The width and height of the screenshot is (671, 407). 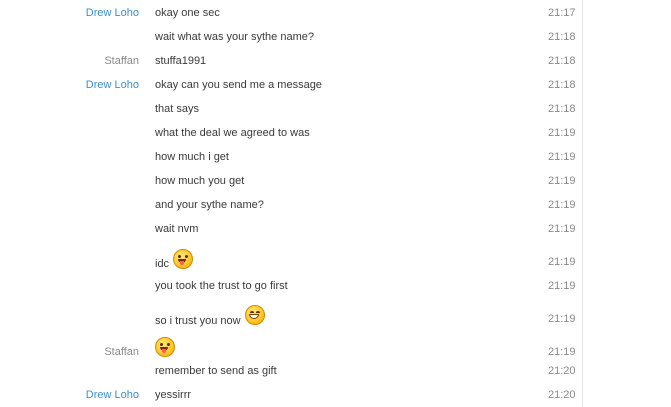 What do you see at coordinates (198, 320) in the screenshot?
I see `message-text: so i trust you now` at bounding box center [198, 320].